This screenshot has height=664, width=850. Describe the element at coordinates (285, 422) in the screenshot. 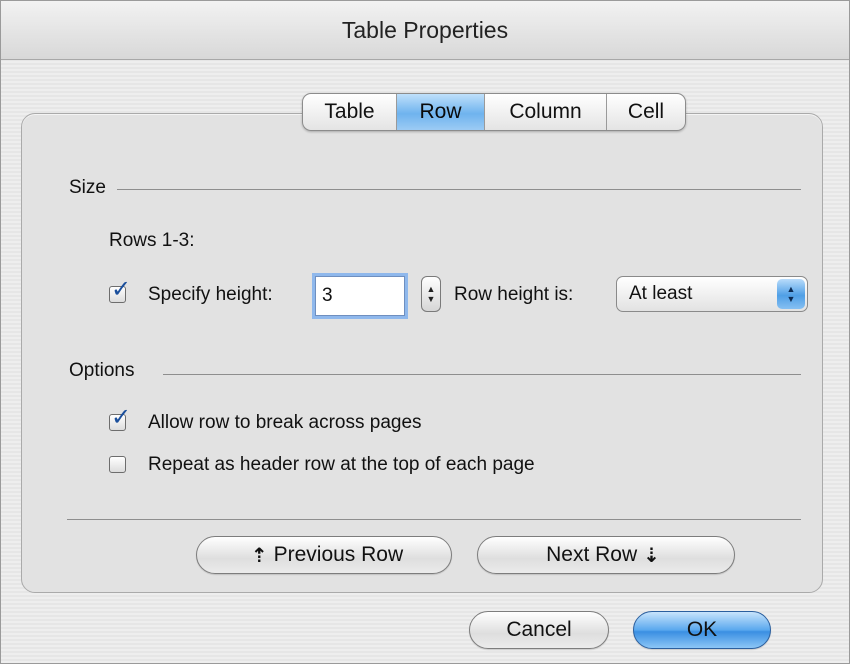

I see `allow-break-label: Allow row to break across pages` at that location.